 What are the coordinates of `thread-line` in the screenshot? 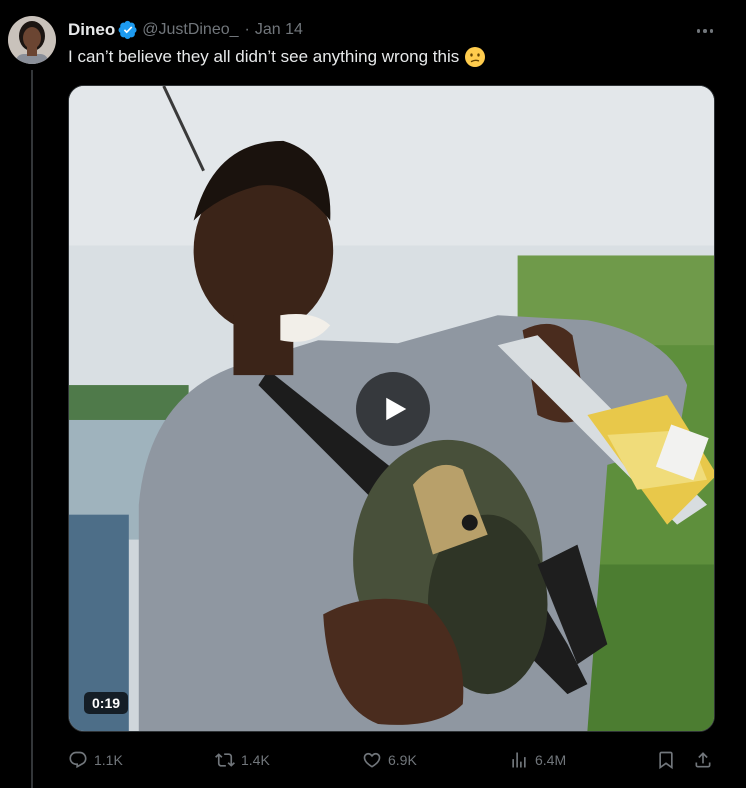 It's located at (32, 429).